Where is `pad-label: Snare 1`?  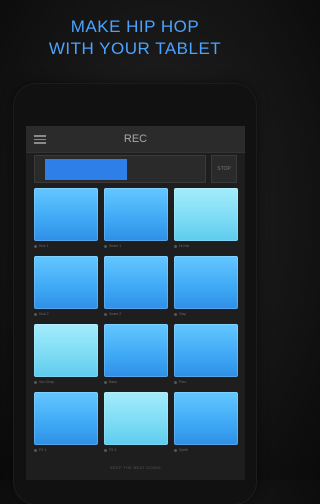 pad-label: Snare 1 is located at coordinates (136, 246).